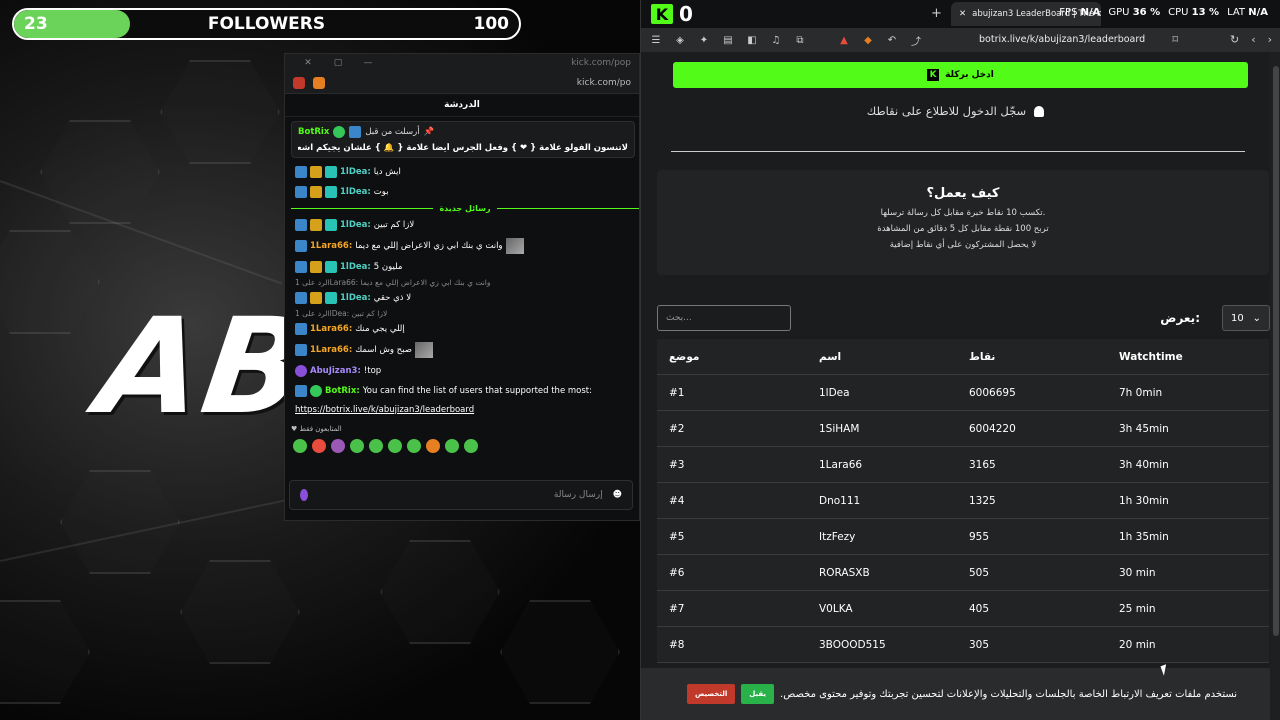 The height and width of the screenshot is (720, 1280). Describe the element at coordinates (429, 132) in the screenshot. I see `pin-icon: 📌` at that location.